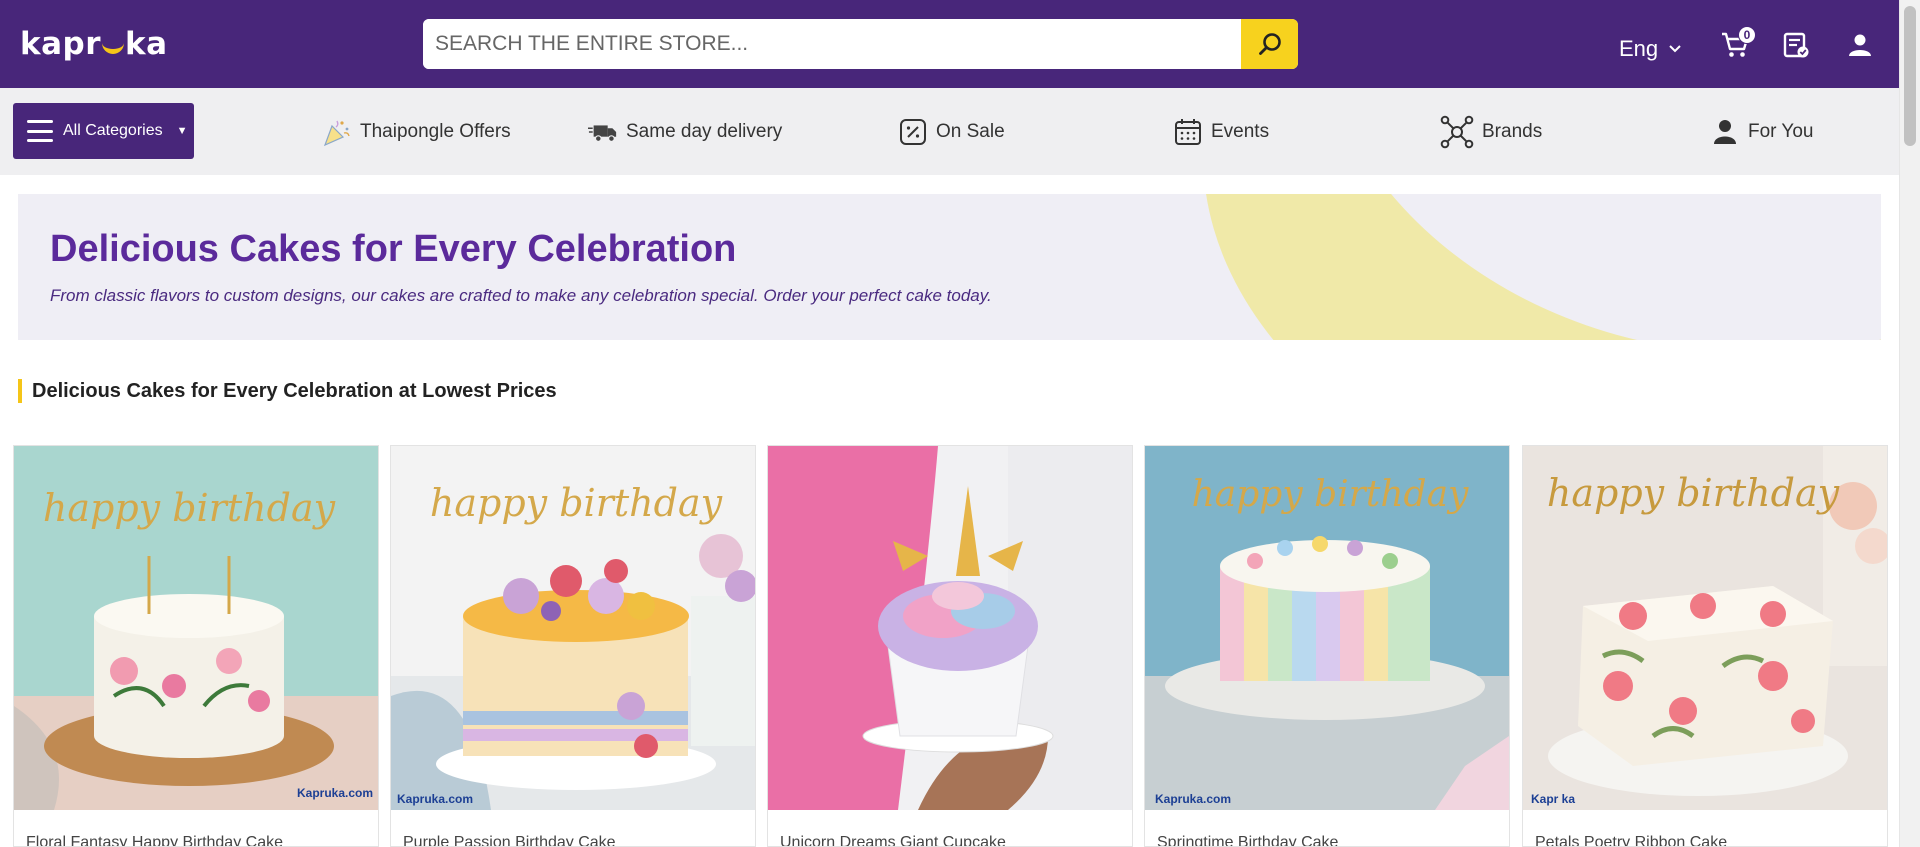  What do you see at coordinates (1725, 131) in the screenshot?
I see `person-icon` at bounding box center [1725, 131].